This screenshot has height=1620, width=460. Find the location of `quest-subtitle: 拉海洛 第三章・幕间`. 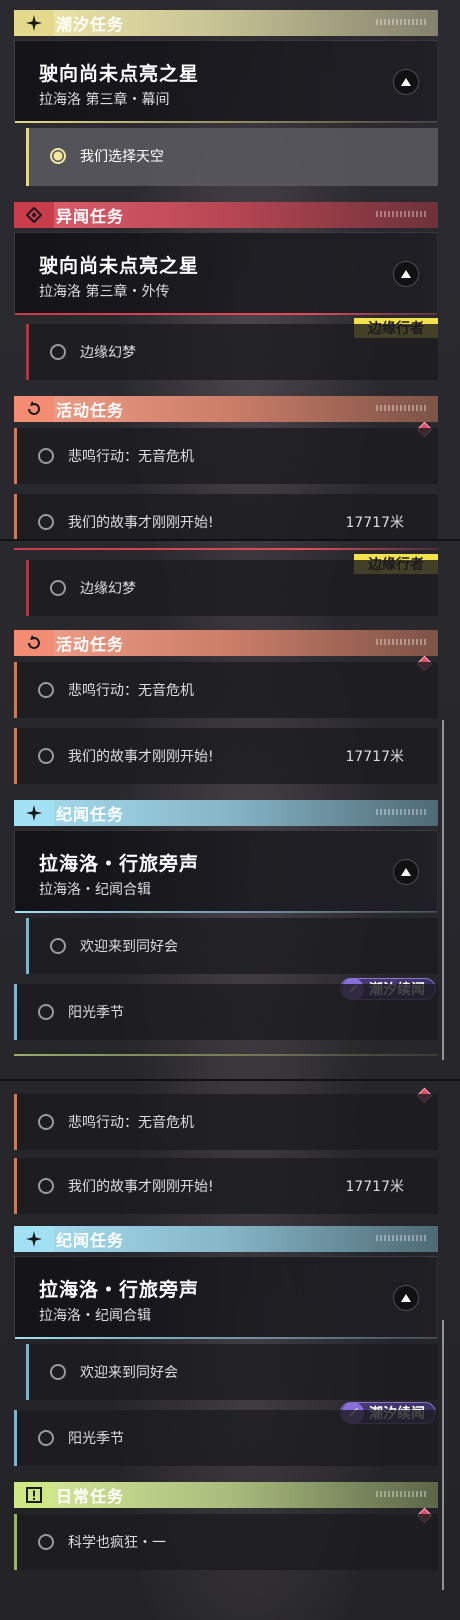

quest-subtitle: 拉海洛 第三章・幕间 is located at coordinates (104, 100).